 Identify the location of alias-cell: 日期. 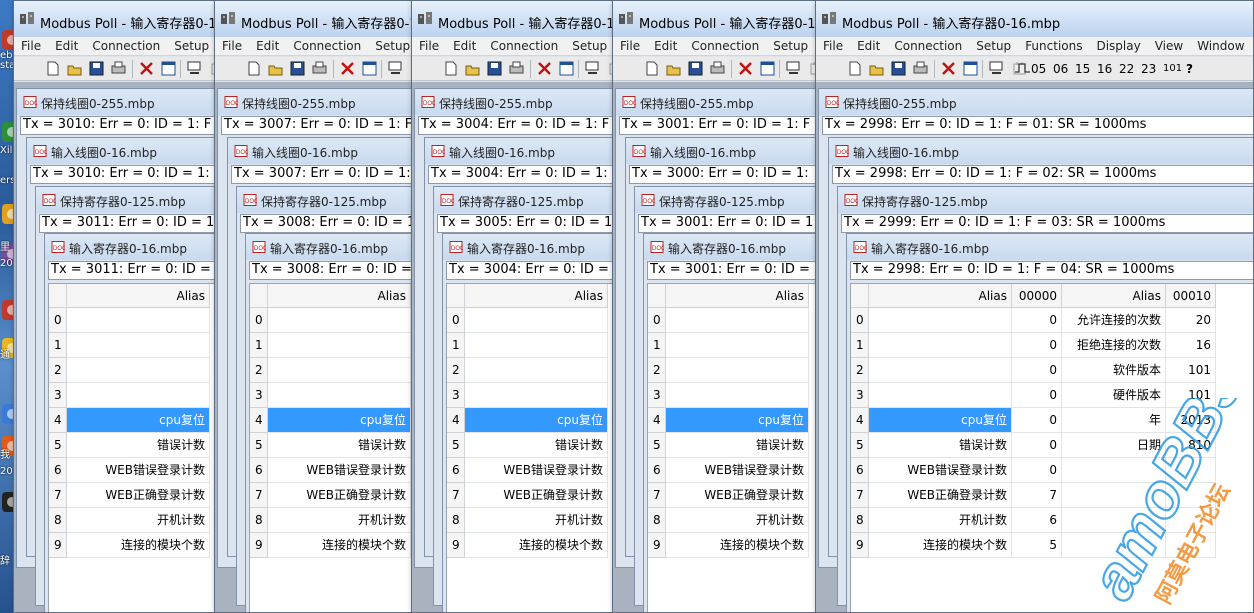
(1114, 445).